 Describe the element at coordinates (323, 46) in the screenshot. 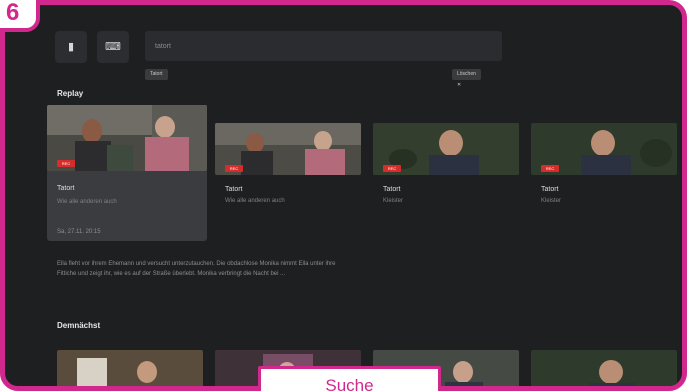

I see `search-input` at that location.